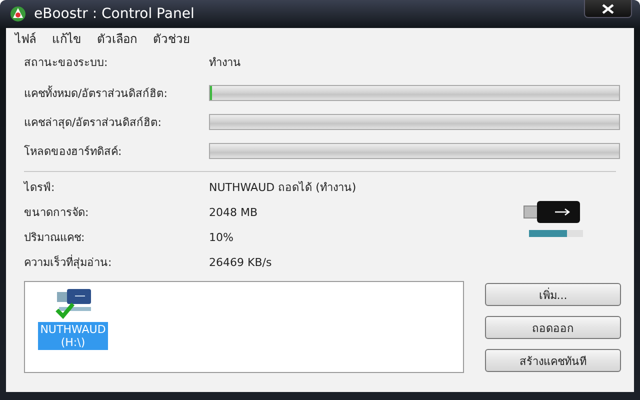  Describe the element at coordinates (68, 262) in the screenshot. I see `info-label: ความเร็วที่สุ่มอ่าน:` at that location.